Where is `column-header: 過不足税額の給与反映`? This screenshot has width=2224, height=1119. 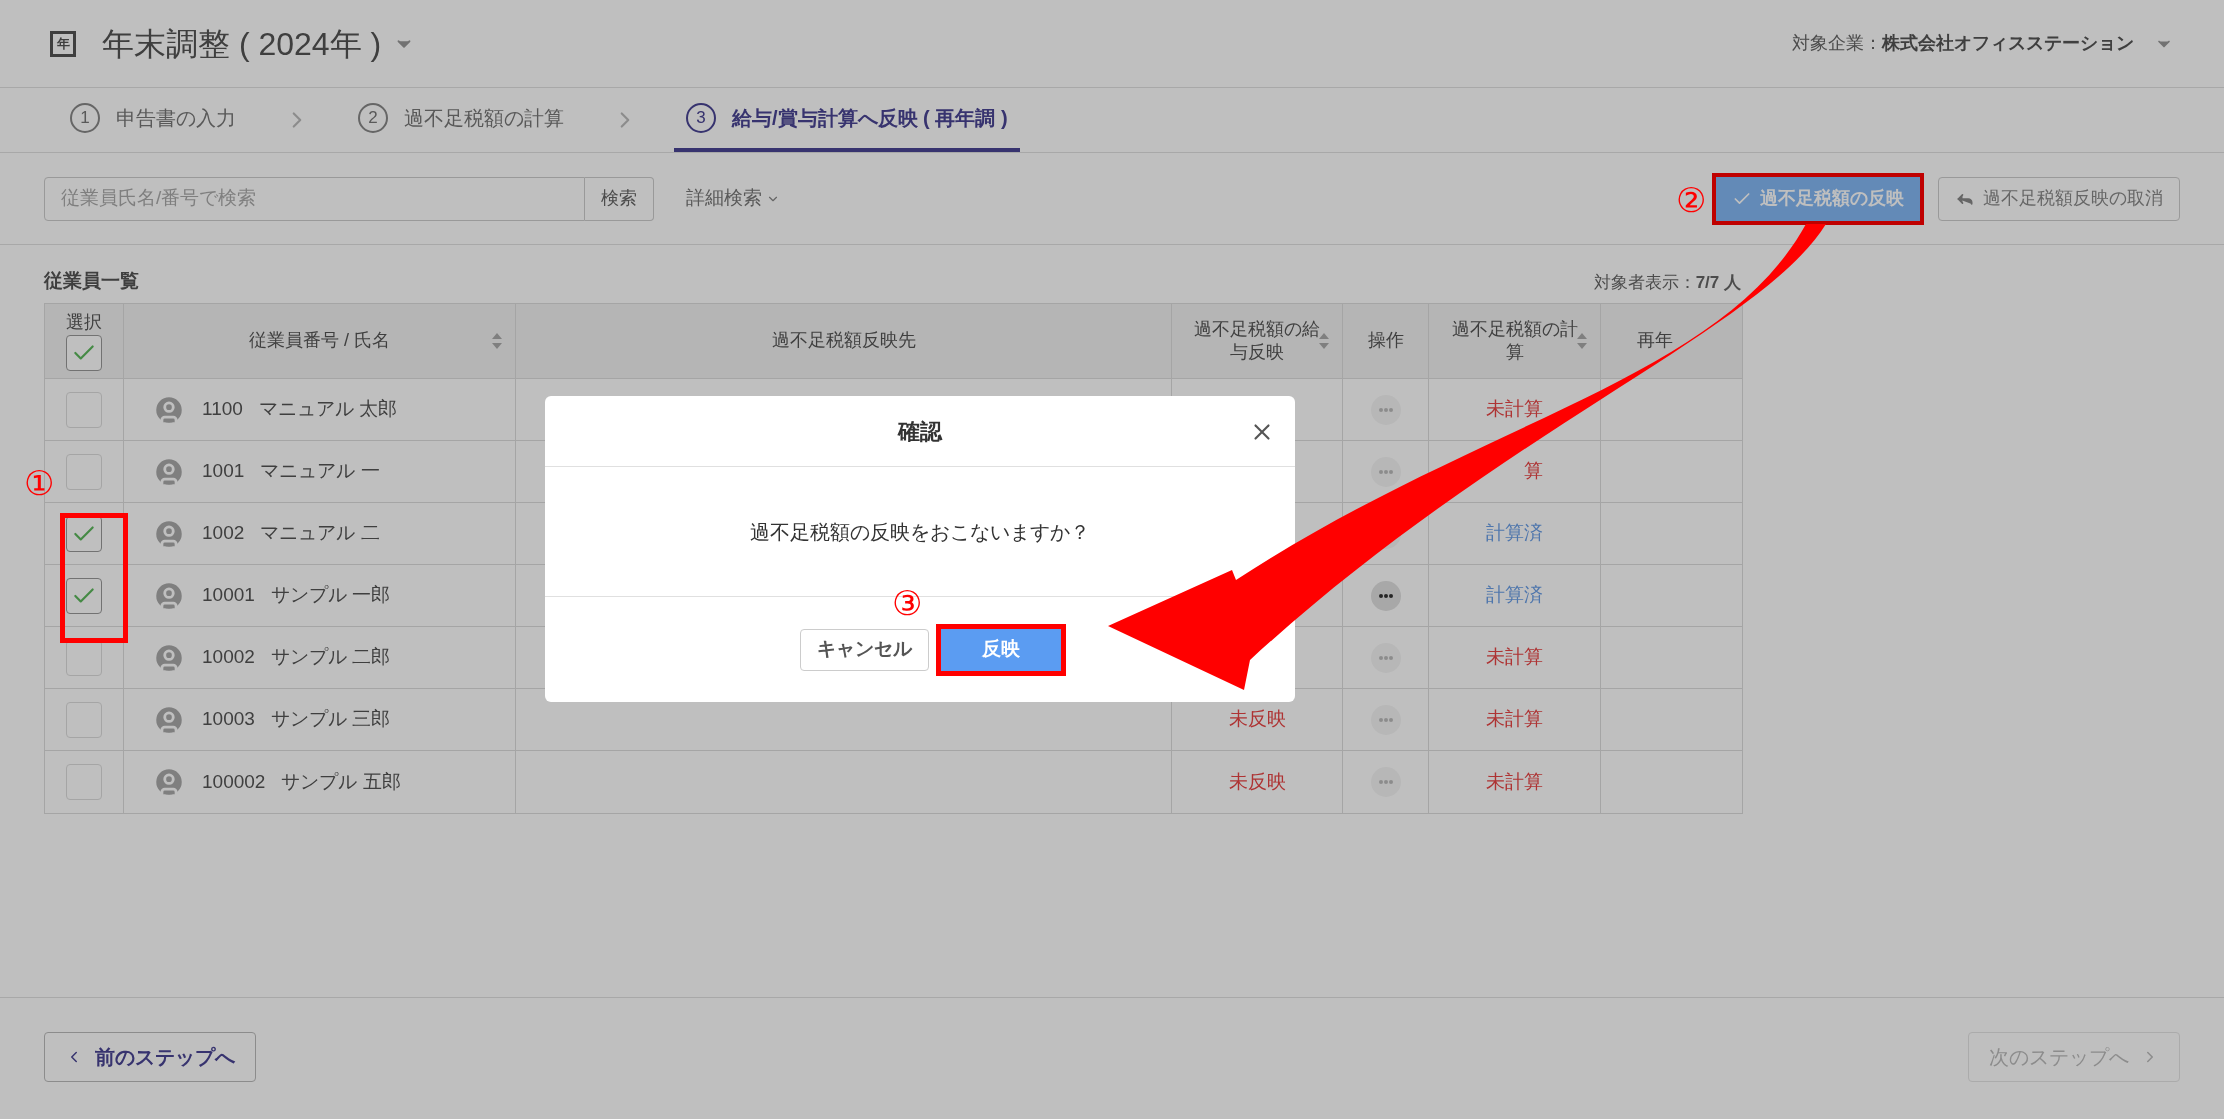 column-header: 過不足税額の給与反映 is located at coordinates (1257, 340).